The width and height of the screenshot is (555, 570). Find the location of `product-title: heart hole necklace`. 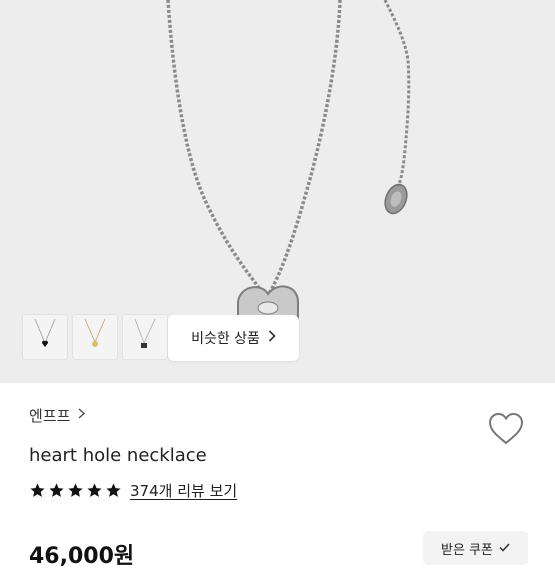

product-title: heart hole necklace is located at coordinates (118, 455).